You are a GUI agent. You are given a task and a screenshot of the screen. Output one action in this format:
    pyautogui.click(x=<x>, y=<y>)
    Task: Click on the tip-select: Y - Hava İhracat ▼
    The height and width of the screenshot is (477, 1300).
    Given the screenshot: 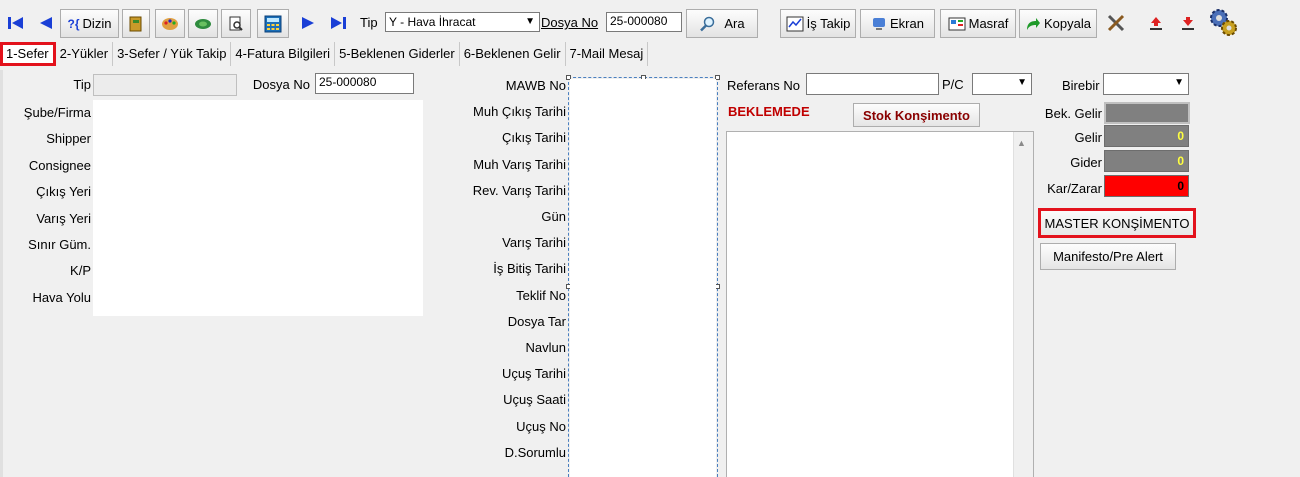 What is the action you would take?
    pyautogui.click(x=462, y=22)
    